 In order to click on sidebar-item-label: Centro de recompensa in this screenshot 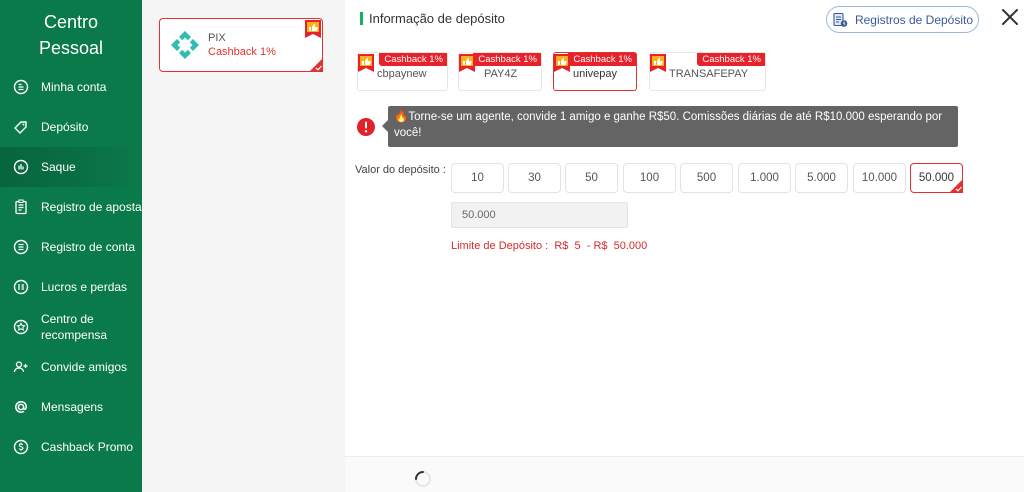, I will do `click(74, 327)`.